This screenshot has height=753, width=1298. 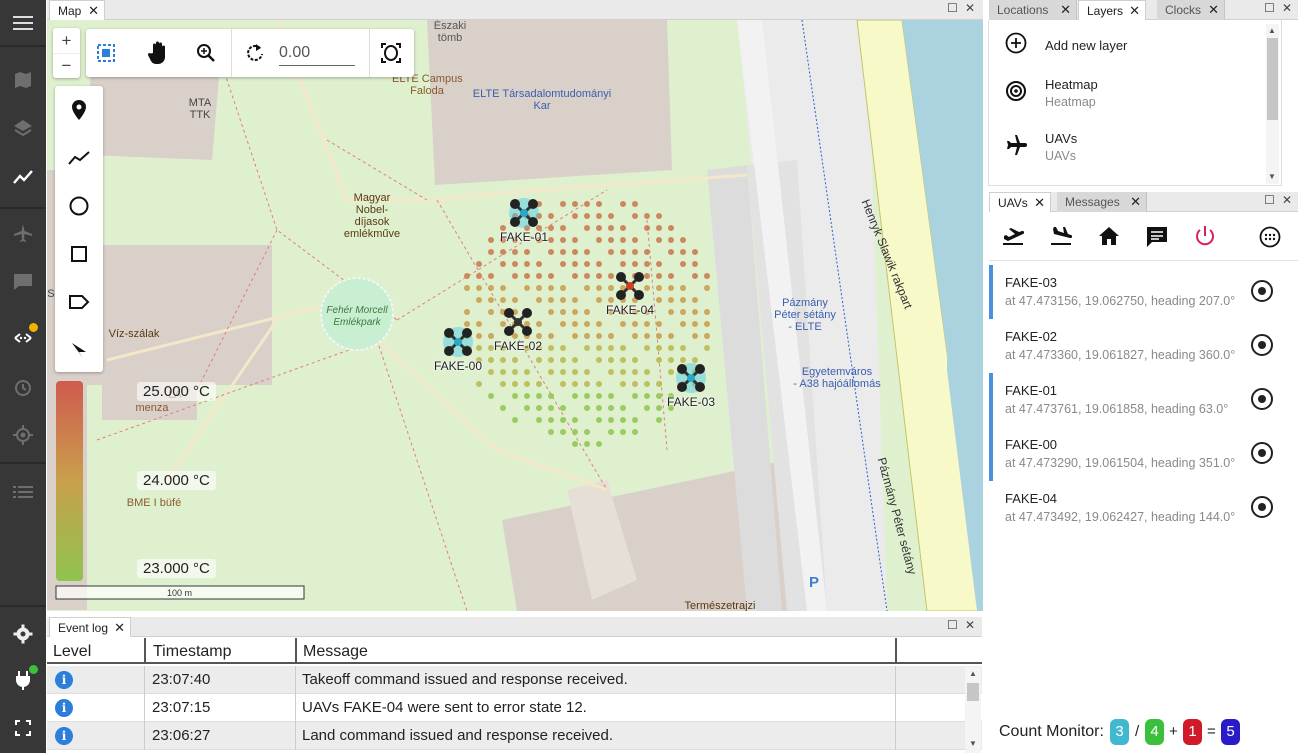 I want to click on tab-messages: Messages ✕, so click(x=1102, y=202).